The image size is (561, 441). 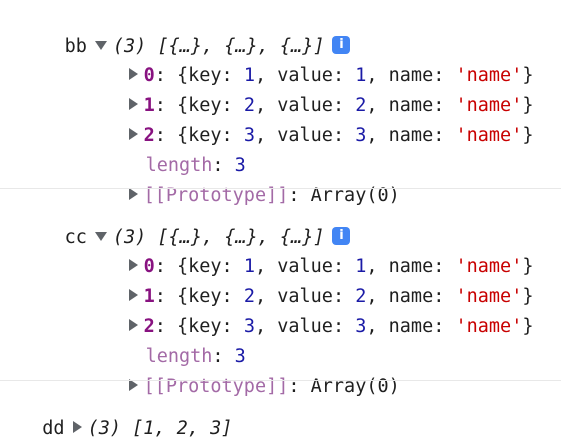 I want to click on variable-name: dd, so click(x=53, y=428).